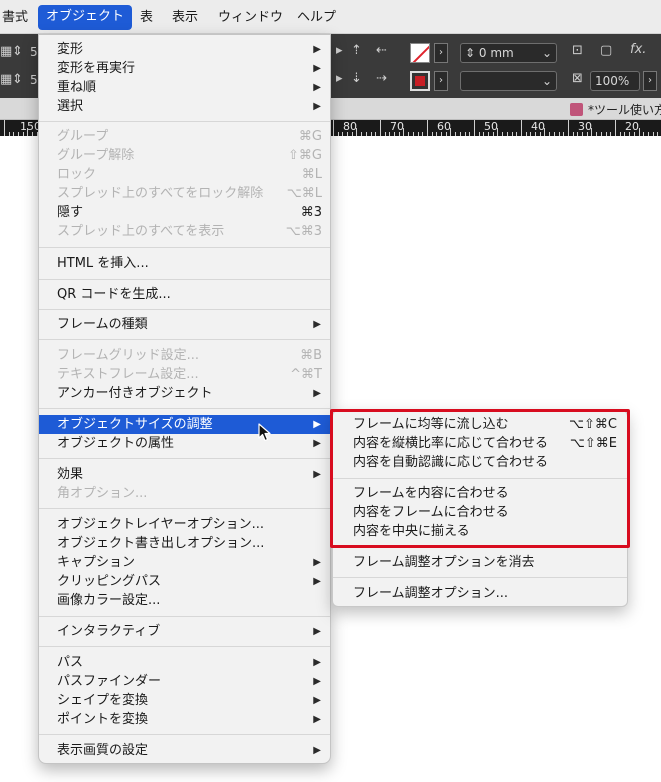 This screenshot has width=661, height=782. I want to click on submenu-item-clear-frame-fitting-options: フレーム調整オプションを消去, so click(480, 562).